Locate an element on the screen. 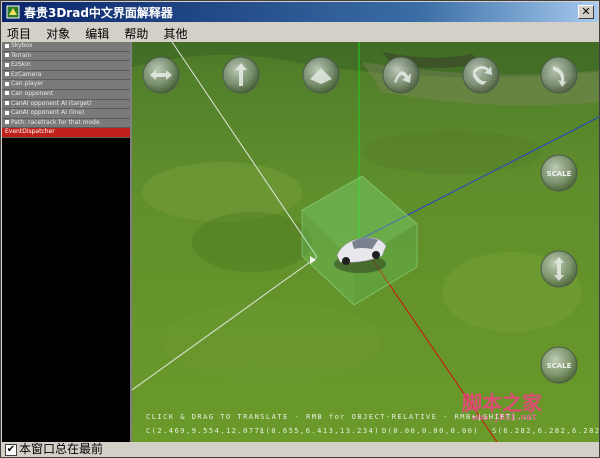 This screenshot has height=458, width=600. object-label: EventDispatcher is located at coordinates (30, 132).